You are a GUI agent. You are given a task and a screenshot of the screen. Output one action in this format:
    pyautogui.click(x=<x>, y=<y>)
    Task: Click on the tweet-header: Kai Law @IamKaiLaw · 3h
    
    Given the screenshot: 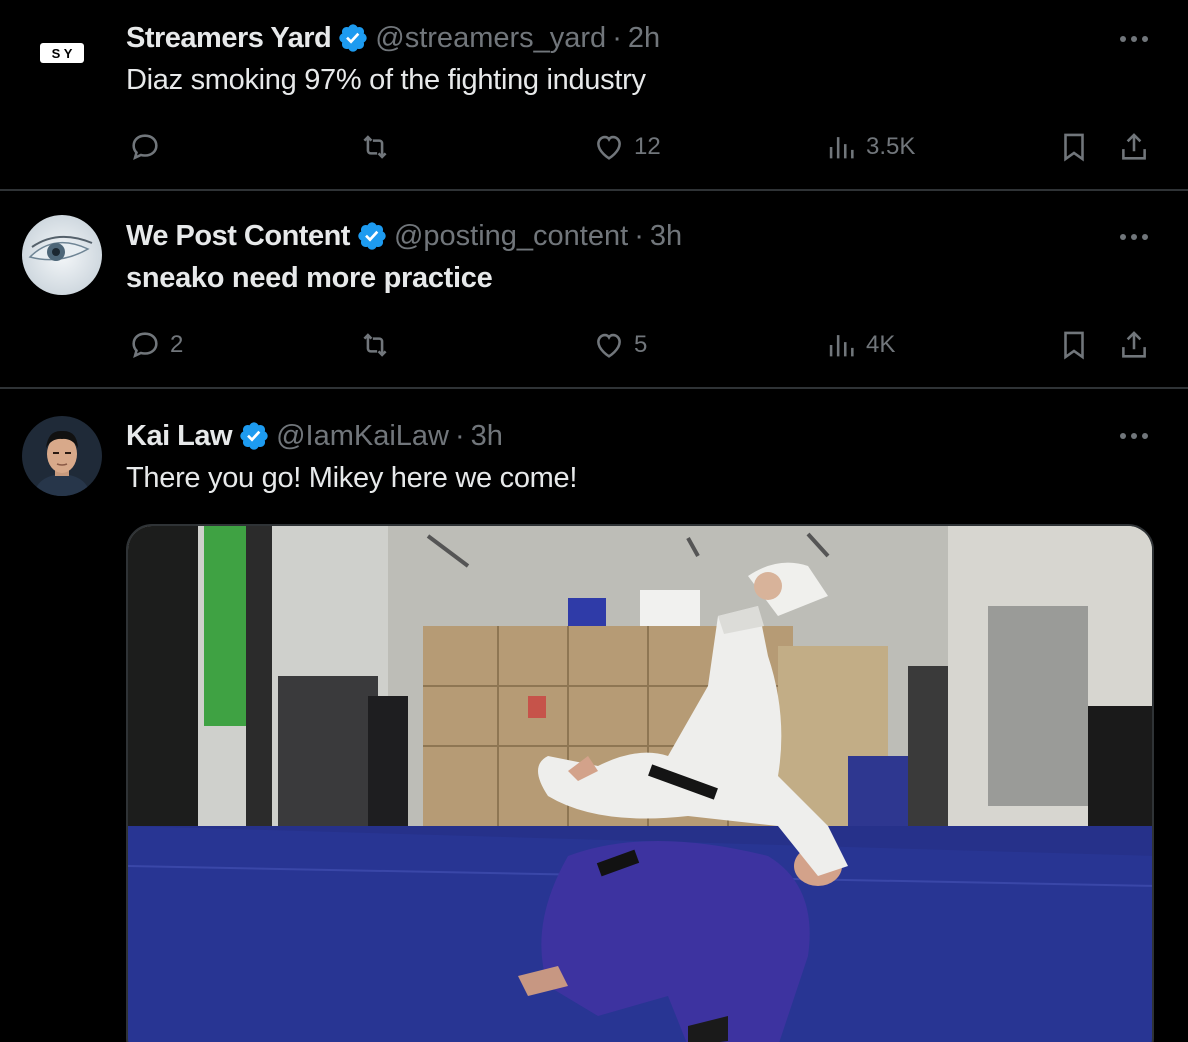 What is the action you would take?
    pyautogui.click(x=314, y=436)
    